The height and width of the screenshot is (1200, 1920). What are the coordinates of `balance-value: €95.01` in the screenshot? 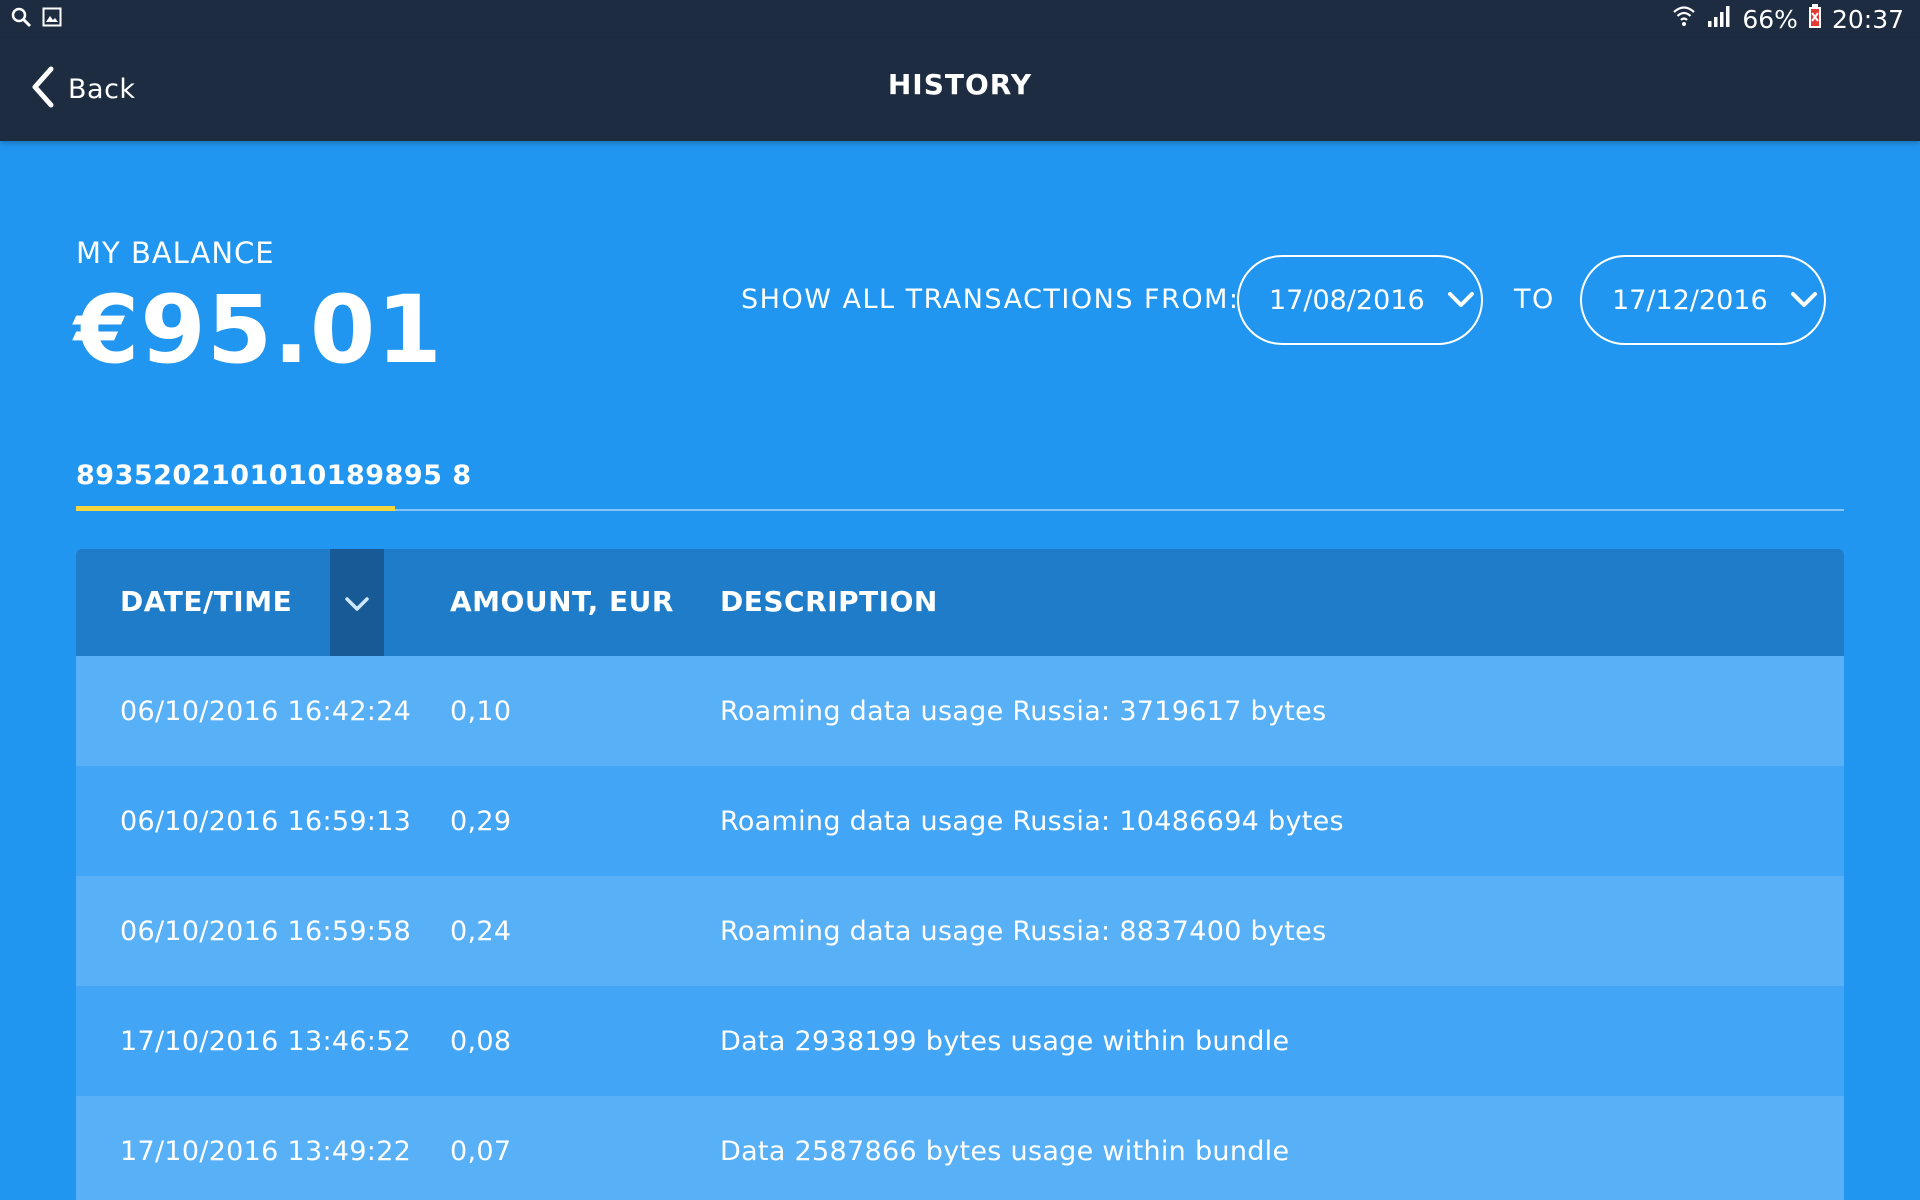 It's located at (258, 330).